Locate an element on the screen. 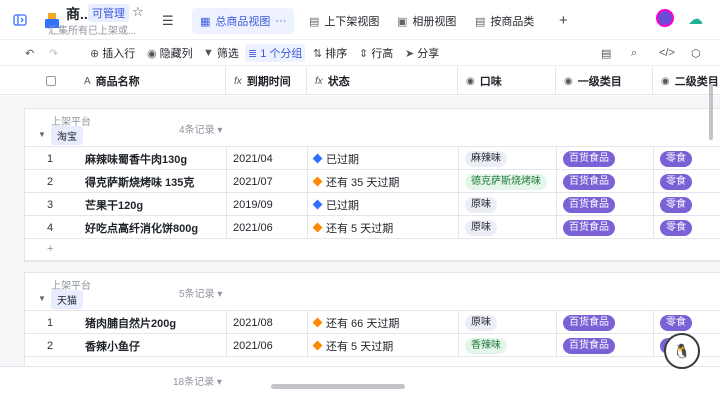 The image size is (720, 393). table-row: 2香辣小鱼仔2021/06还有 5 天过期香辣味百货食品零食 is located at coordinates (372, 345).